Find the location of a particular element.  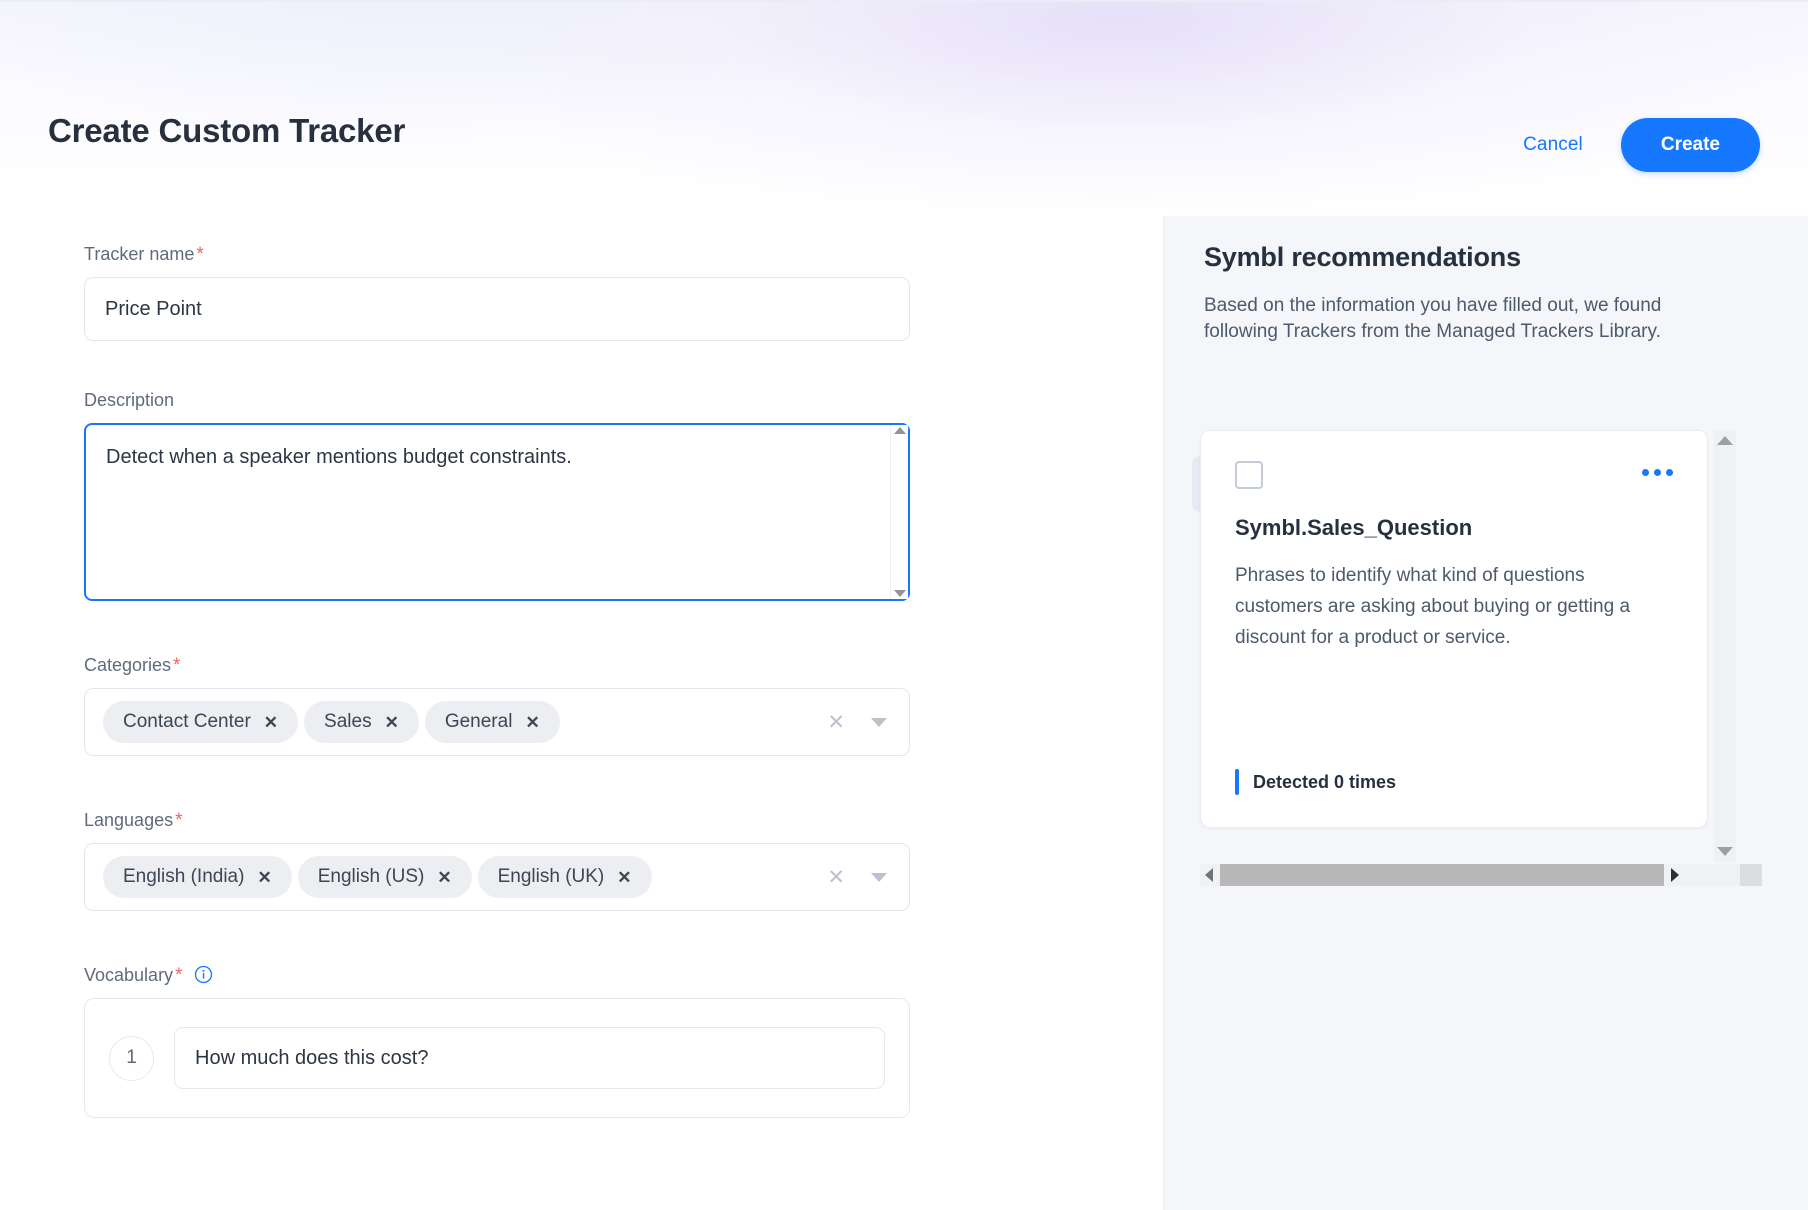

create-button: Create is located at coordinates (1690, 145).